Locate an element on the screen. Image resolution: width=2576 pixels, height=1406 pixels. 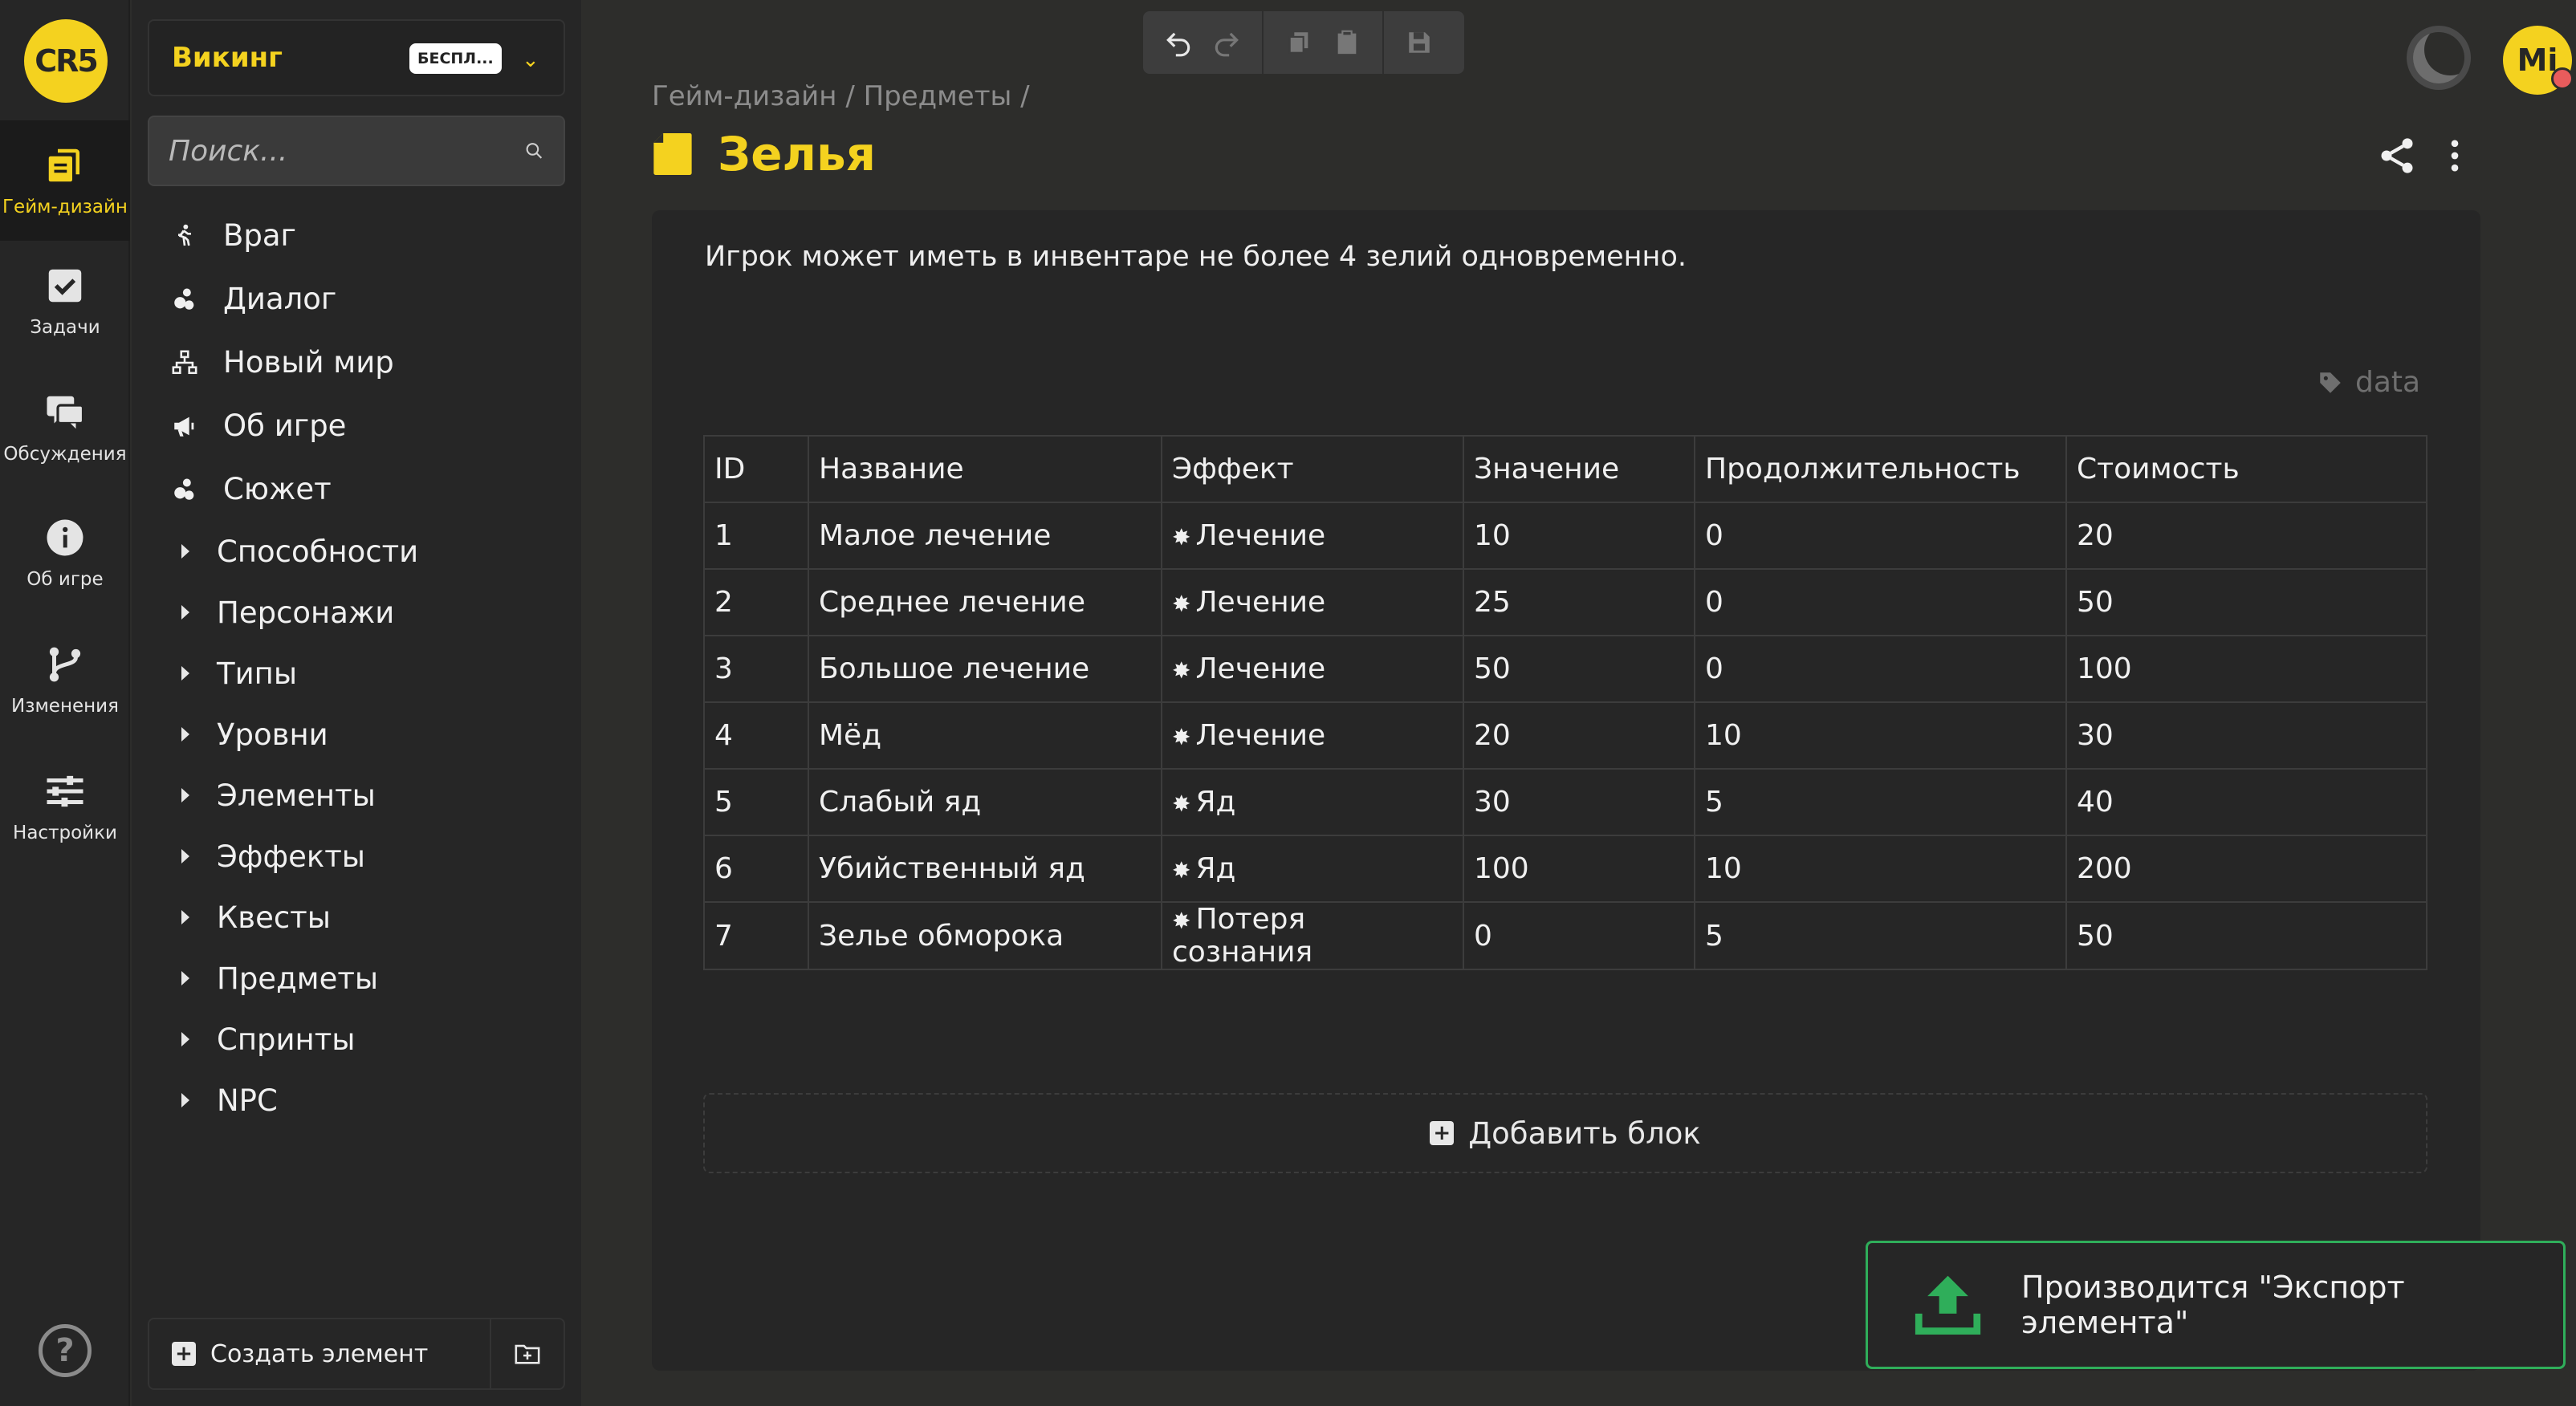
table-cell: Среднее лечение is located at coordinates (985, 602).